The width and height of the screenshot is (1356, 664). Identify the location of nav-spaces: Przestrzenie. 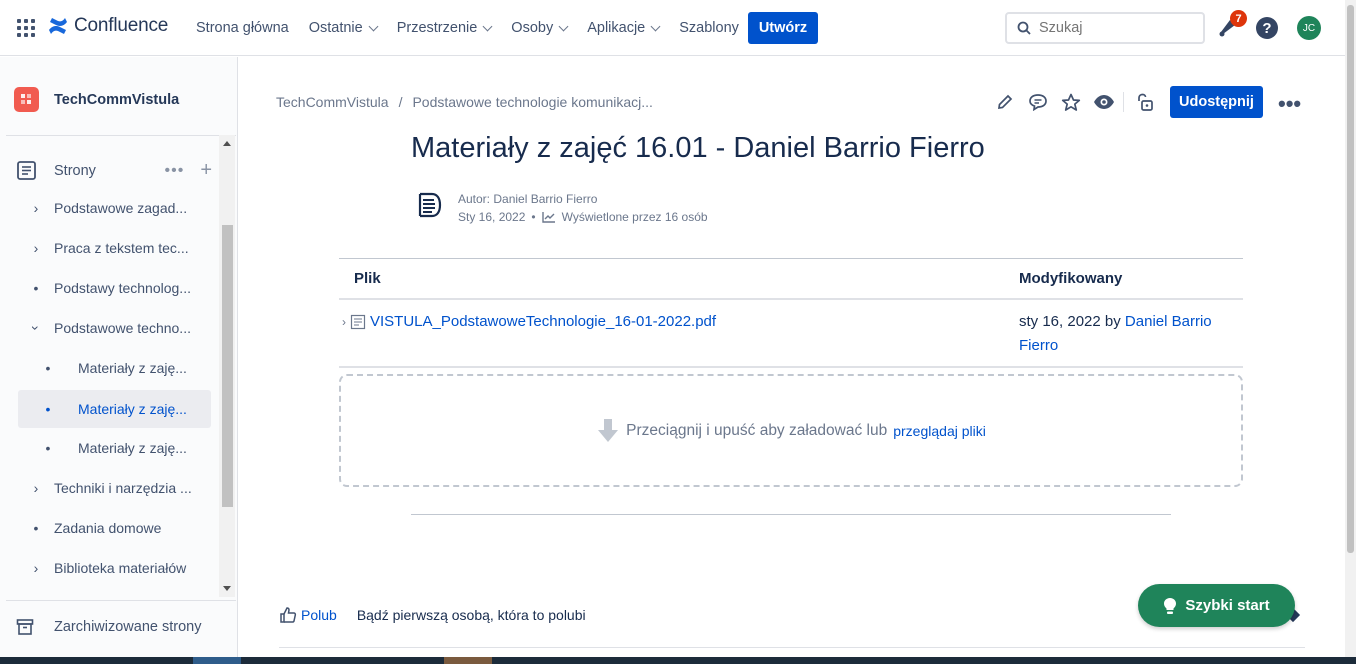
(444, 28).